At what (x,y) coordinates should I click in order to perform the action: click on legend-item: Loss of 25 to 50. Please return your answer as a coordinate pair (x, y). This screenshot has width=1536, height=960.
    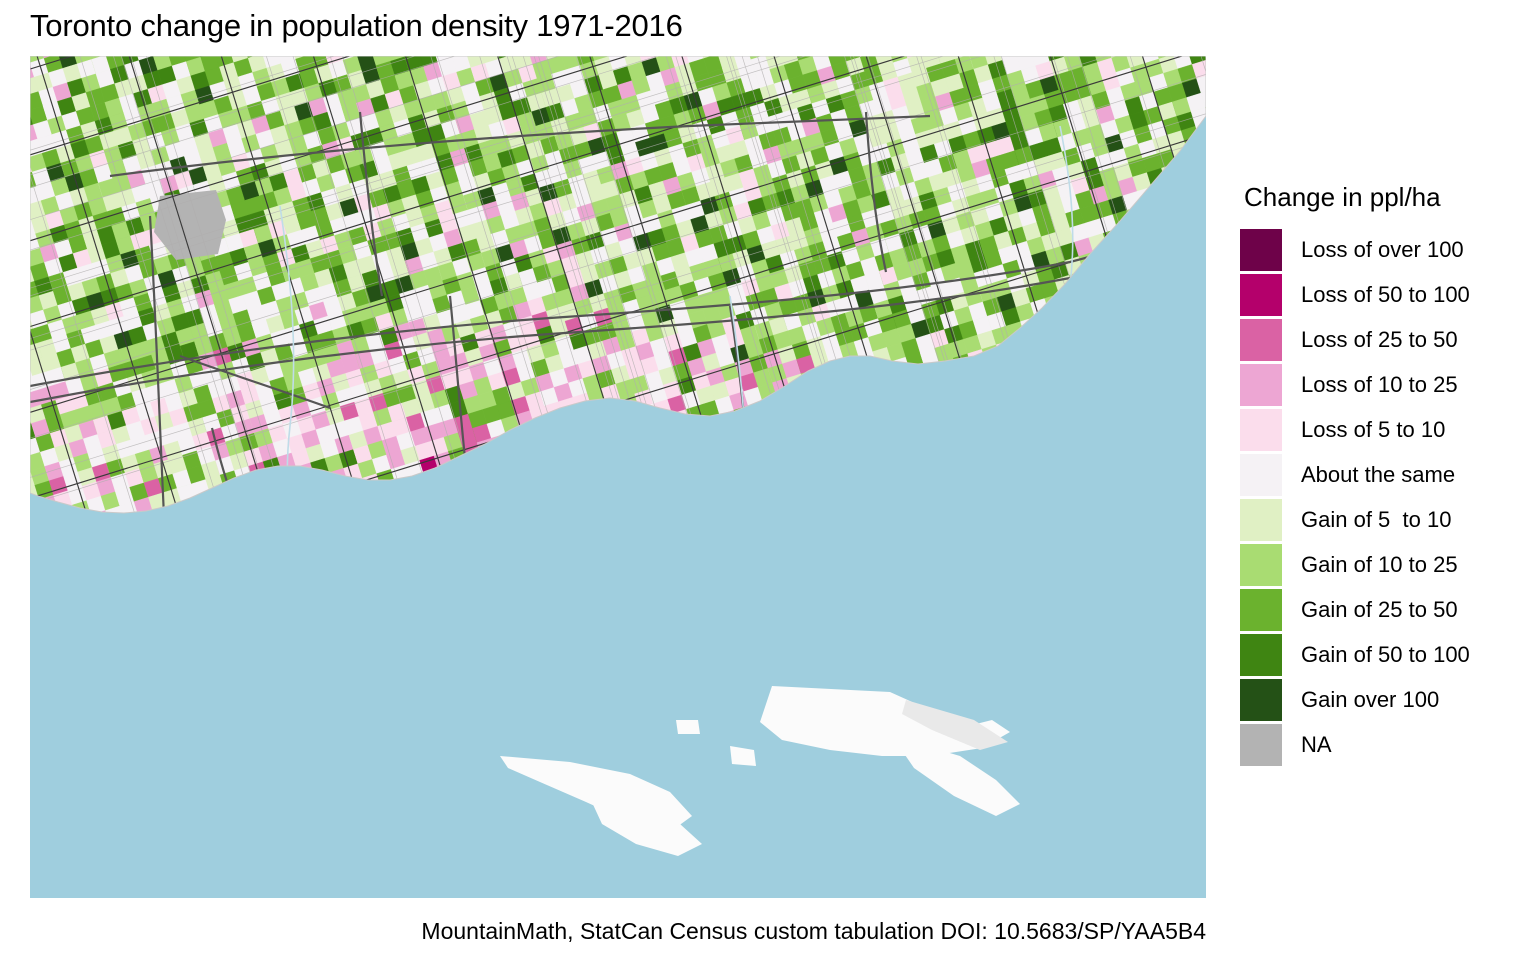
    Looking at the image, I should click on (1386, 339).